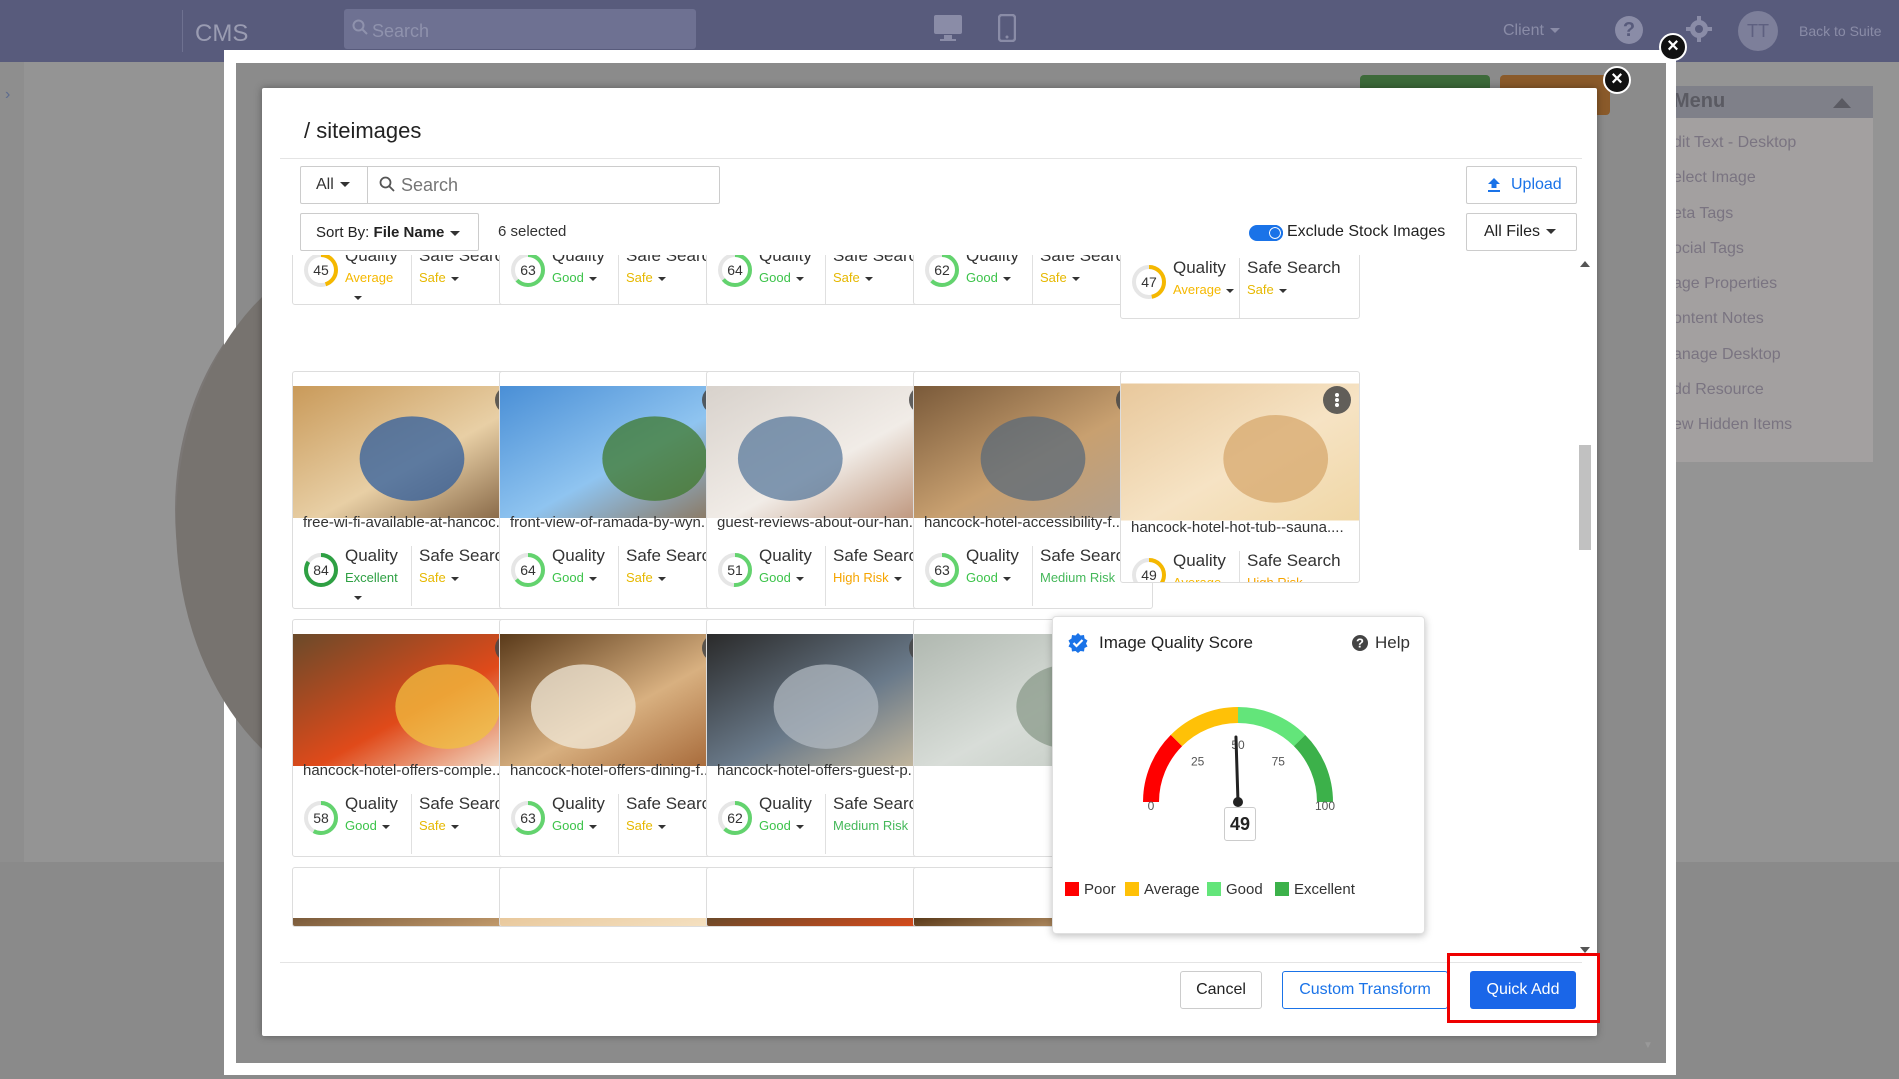 The width and height of the screenshot is (1899, 1079). What do you see at coordinates (1764, 216) in the screenshot?
I see `side-menu-item: eta Tags` at bounding box center [1764, 216].